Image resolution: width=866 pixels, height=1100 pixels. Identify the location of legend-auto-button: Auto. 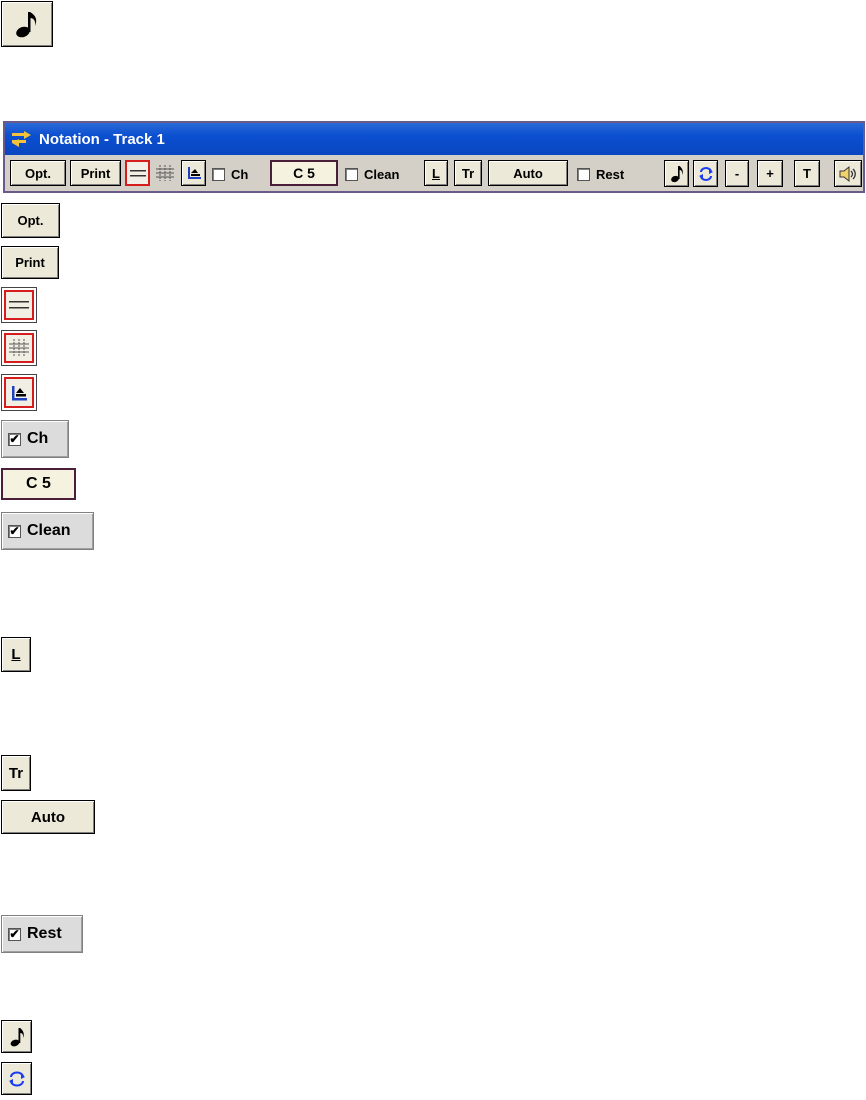
(48, 817).